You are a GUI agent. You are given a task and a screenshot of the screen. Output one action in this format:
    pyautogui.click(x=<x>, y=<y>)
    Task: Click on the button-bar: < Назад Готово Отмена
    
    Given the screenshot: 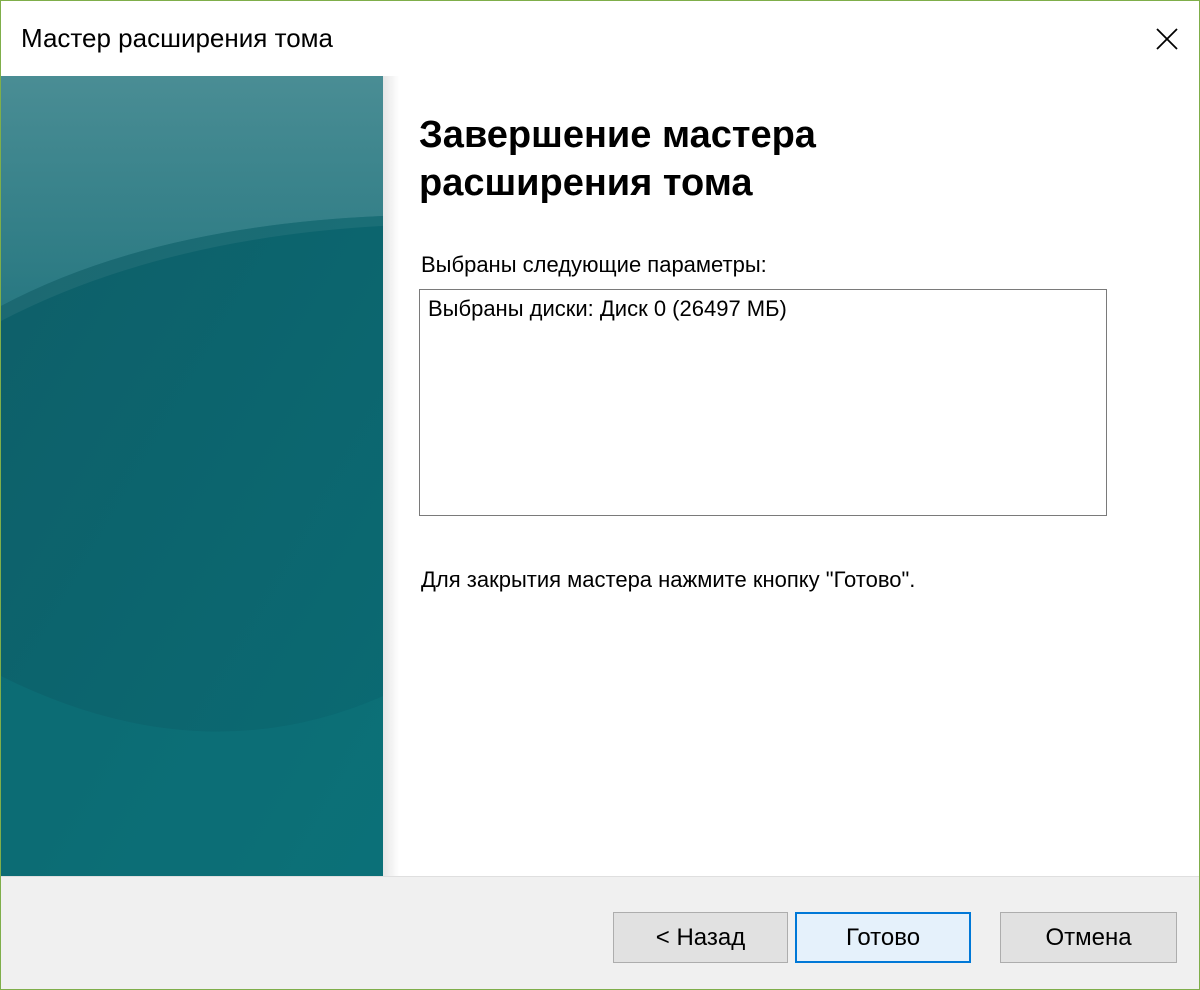 What is the action you would take?
    pyautogui.click(x=600, y=933)
    